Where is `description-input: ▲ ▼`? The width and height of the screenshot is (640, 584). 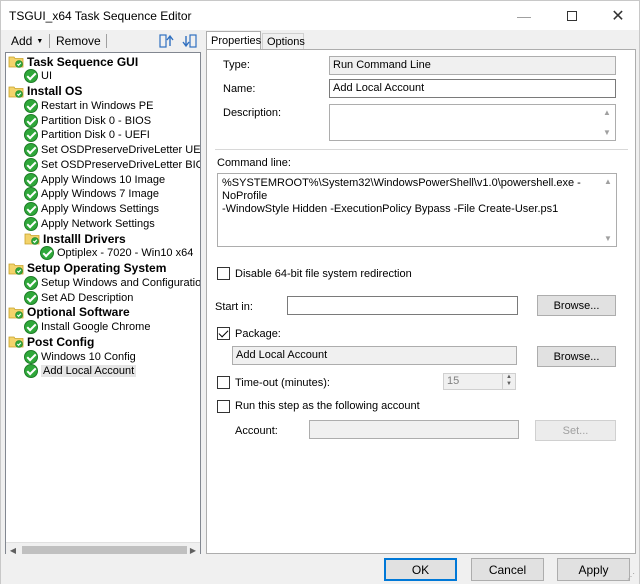 description-input: ▲ ▼ is located at coordinates (472, 122).